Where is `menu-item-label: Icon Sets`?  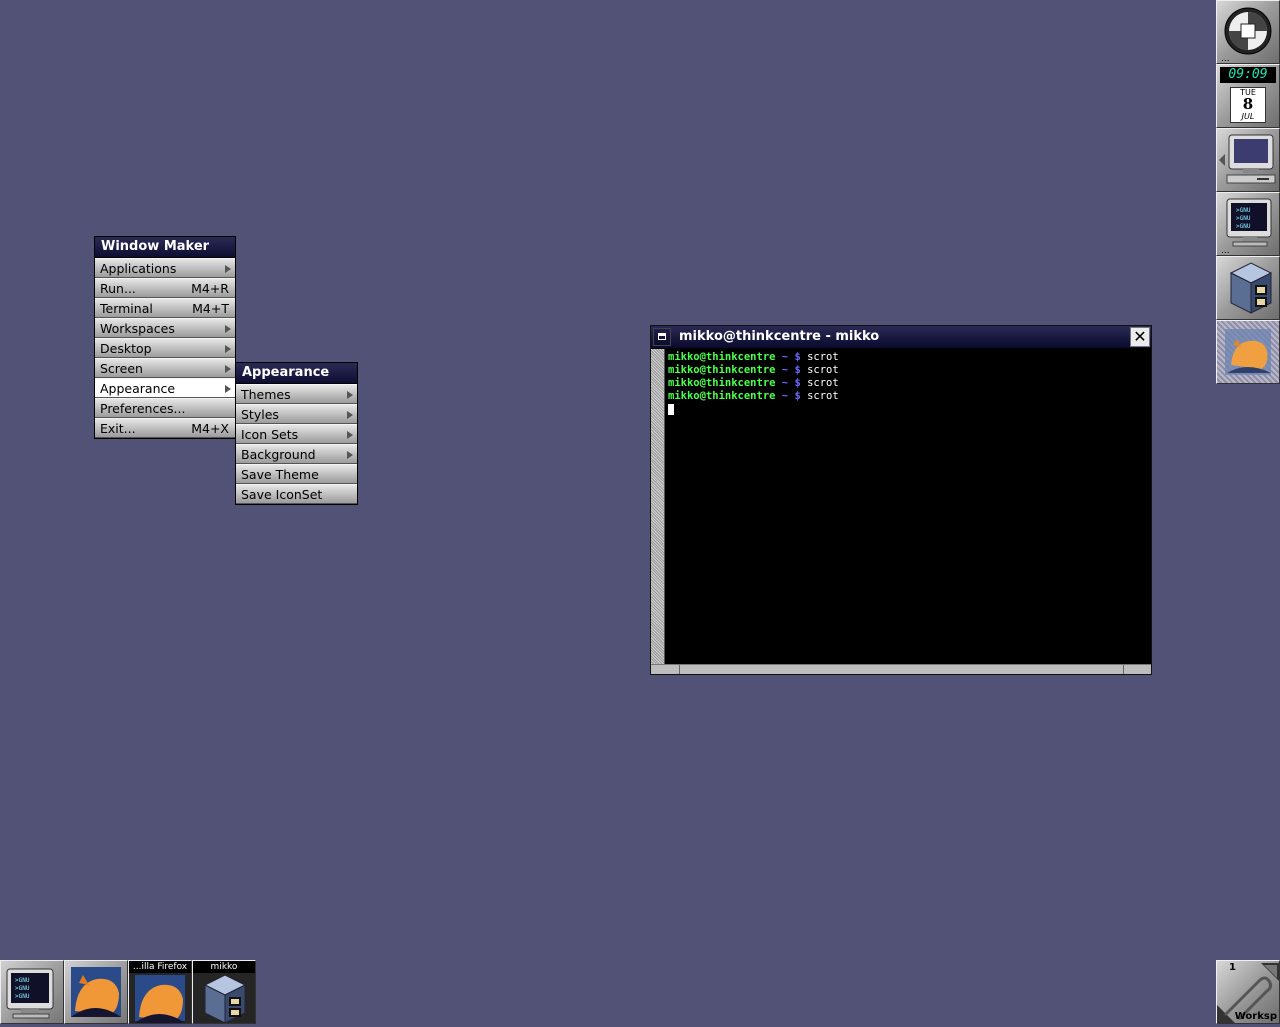
menu-item-label: Icon Sets is located at coordinates (270, 434).